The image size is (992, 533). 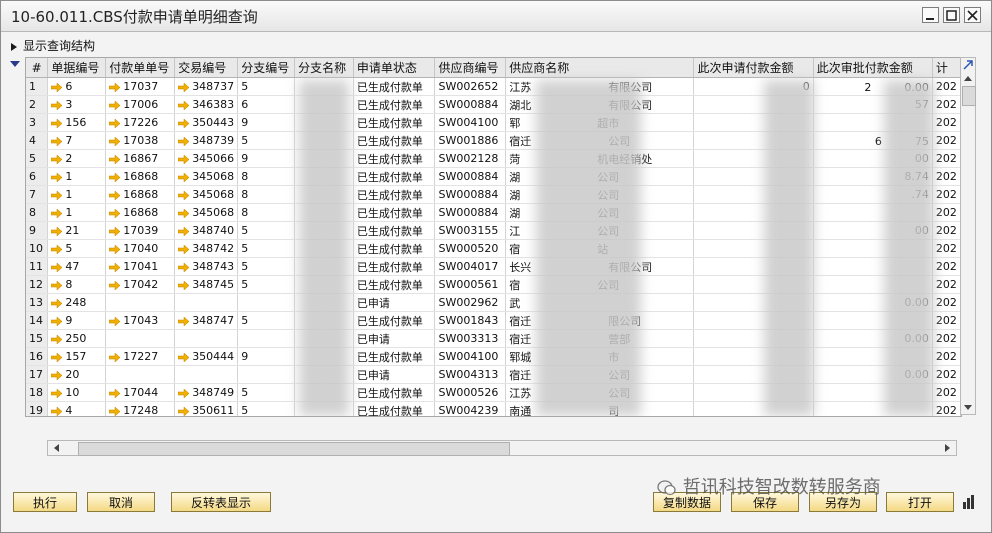 What do you see at coordinates (873, 68) in the screenshot?
I see `column-header: 此次审批付款金额` at bounding box center [873, 68].